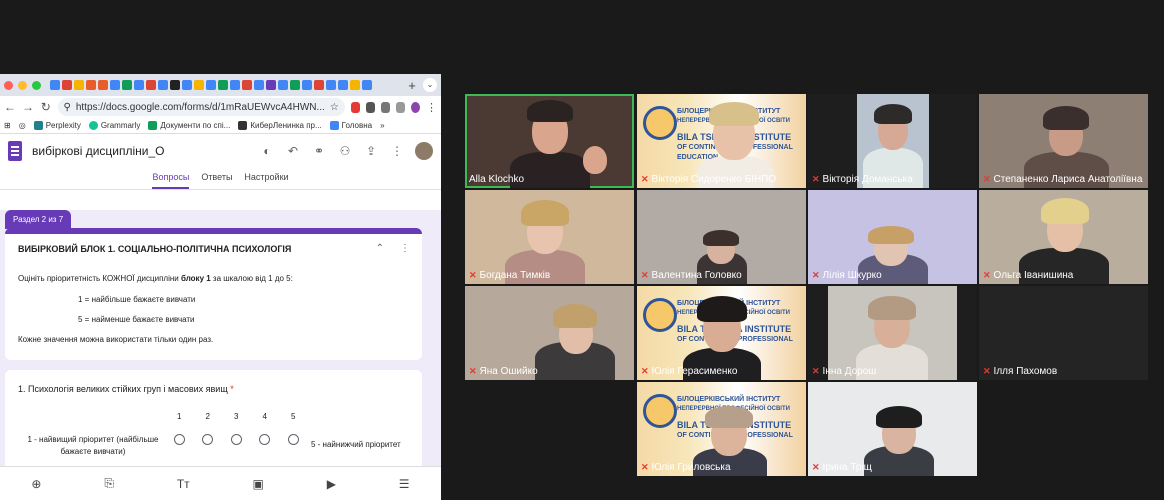  I want to click on profile-avatar, so click(415, 107).